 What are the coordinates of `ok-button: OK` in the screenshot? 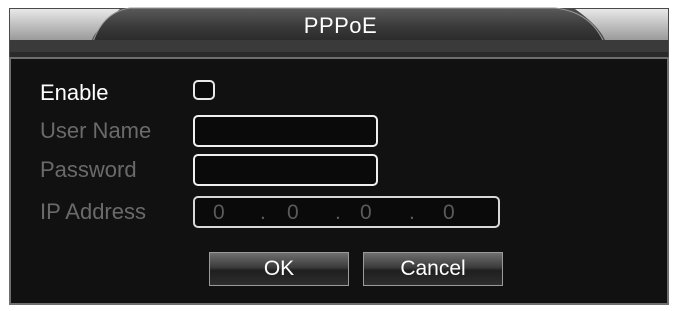 It's located at (279, 269).